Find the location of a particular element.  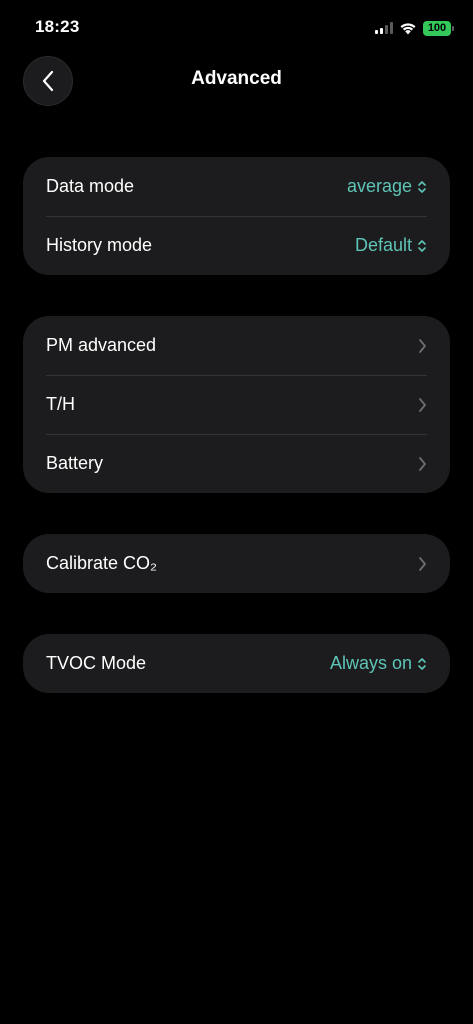

data-mode-select: average is located at coordinates (387, 186).